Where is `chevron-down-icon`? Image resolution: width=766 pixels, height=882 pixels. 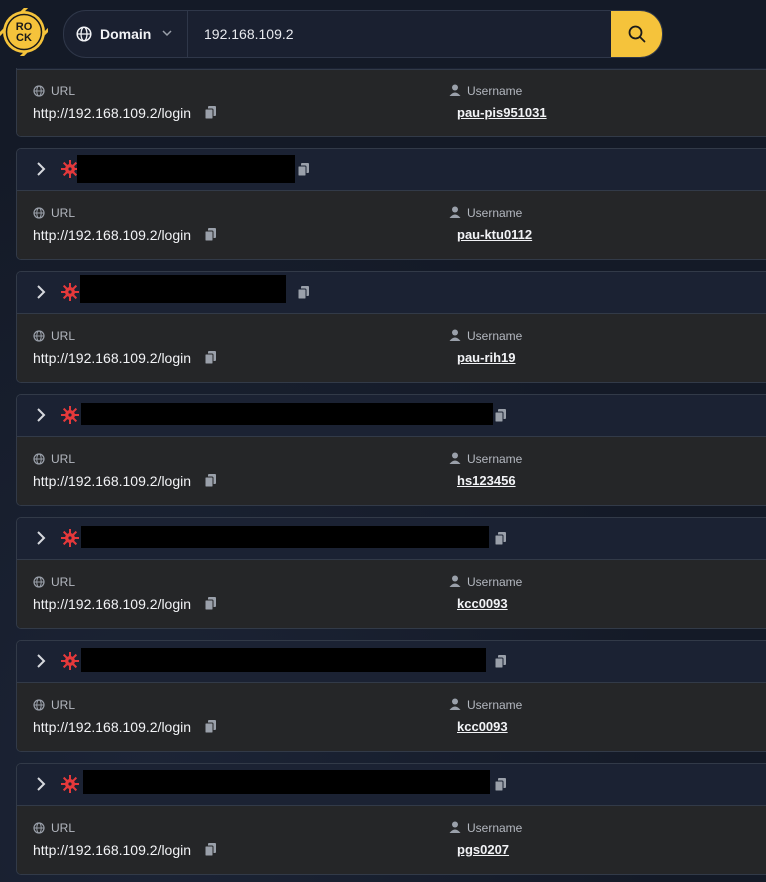
chevron-down-icon is located at coordinates (167, 33).